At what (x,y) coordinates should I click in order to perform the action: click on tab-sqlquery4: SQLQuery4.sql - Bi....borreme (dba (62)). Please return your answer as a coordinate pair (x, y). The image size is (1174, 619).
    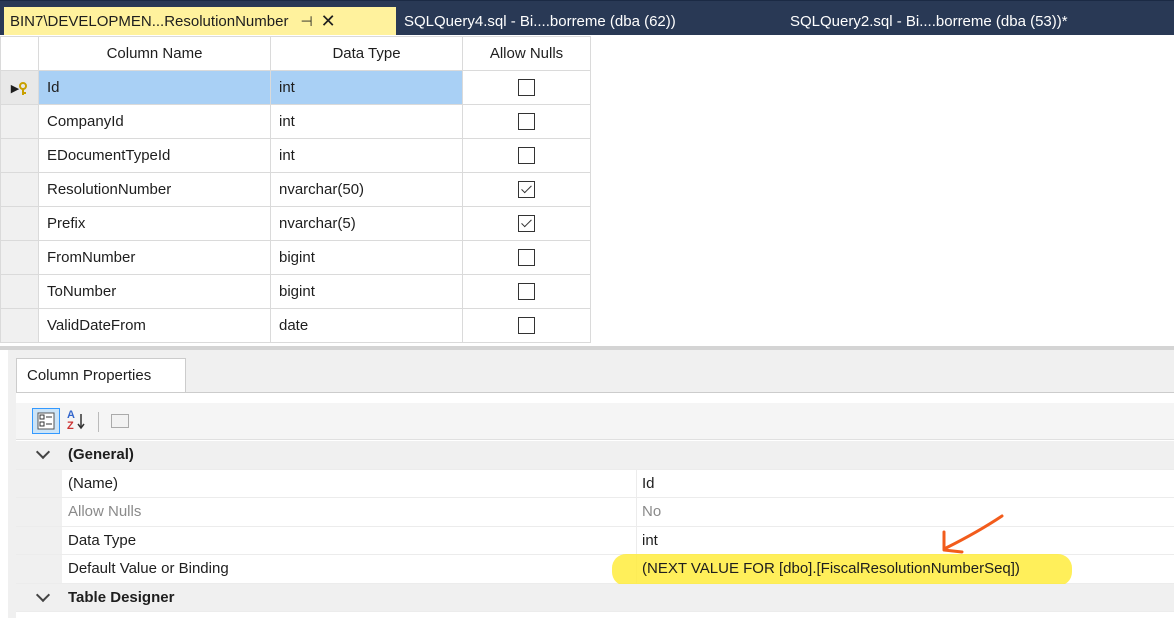
    Looking at the image, I should click on (540, 21).